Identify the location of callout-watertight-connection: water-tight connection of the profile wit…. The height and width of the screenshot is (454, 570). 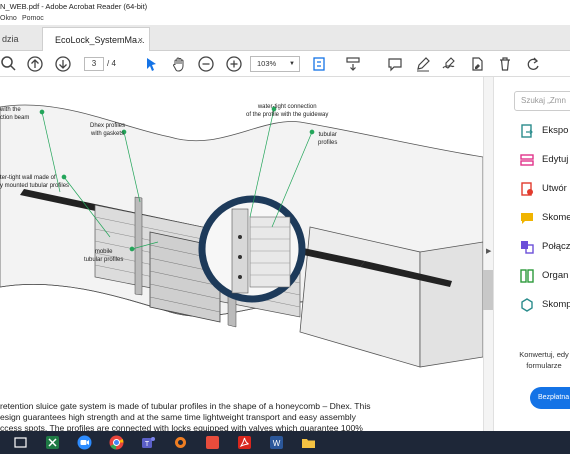
(287, 111).